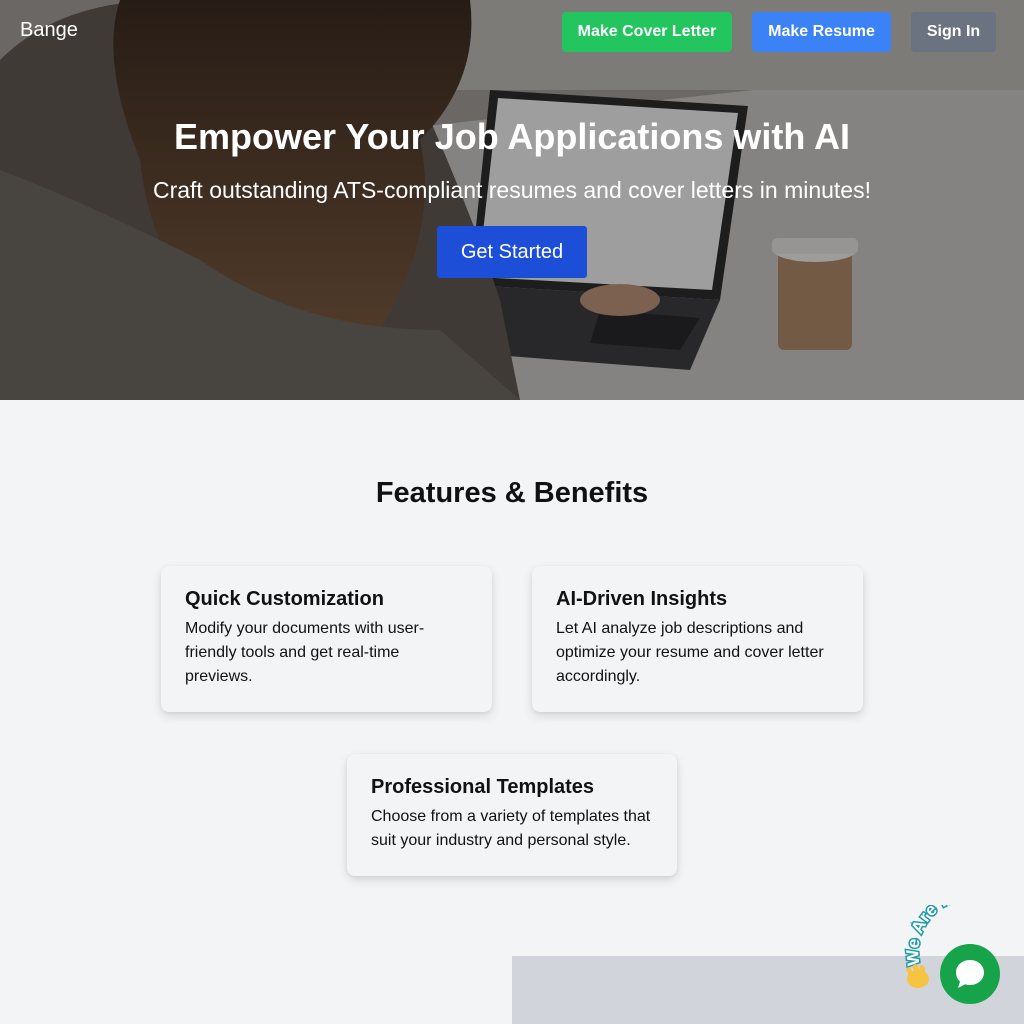 The height and width of the screenshot is (1024, 1024). What do you see at coordinates (821, 32) in the screenshot?
I see `make-resume-button: Make Resume` at bounding box center [821, 32].